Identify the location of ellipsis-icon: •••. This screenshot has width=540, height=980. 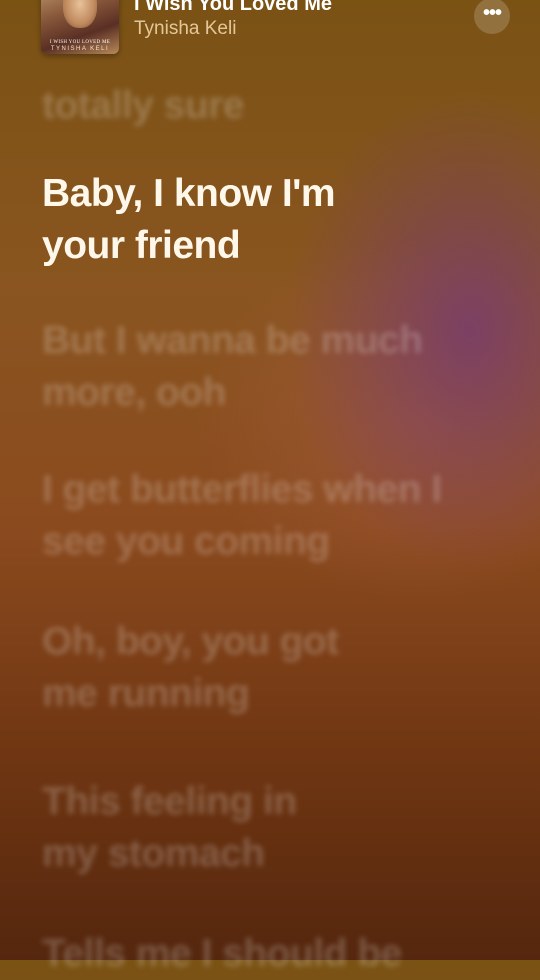
(492, 13).